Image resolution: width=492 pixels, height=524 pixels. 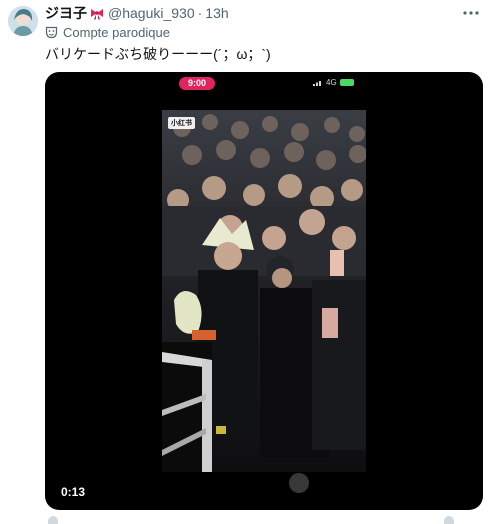 I want to click on more-horizontal-icon, so click(x=471, y=13).